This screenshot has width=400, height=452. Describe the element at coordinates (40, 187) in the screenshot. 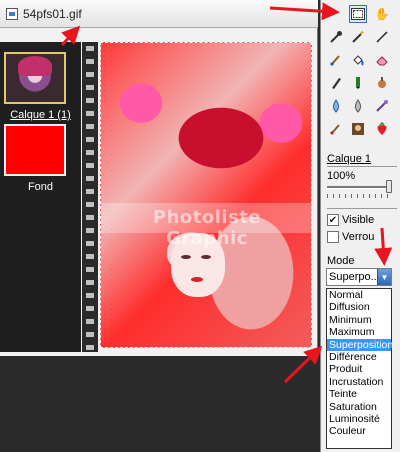

I see `layer-label-fond: Fond` at that location.